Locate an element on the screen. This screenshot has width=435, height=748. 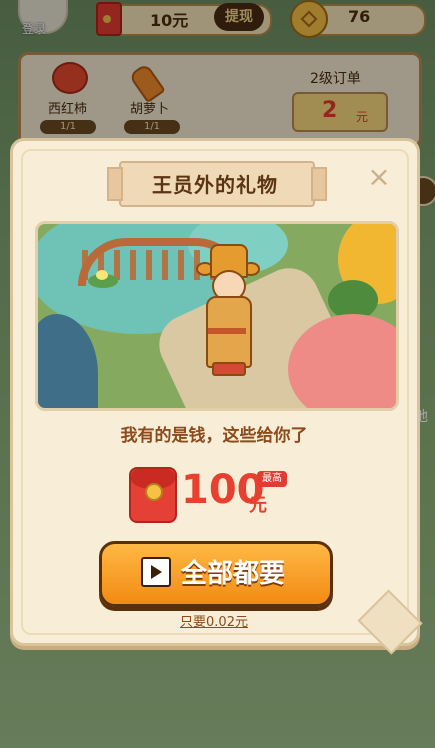
lotus-flower is located at coordinates (102, 275).